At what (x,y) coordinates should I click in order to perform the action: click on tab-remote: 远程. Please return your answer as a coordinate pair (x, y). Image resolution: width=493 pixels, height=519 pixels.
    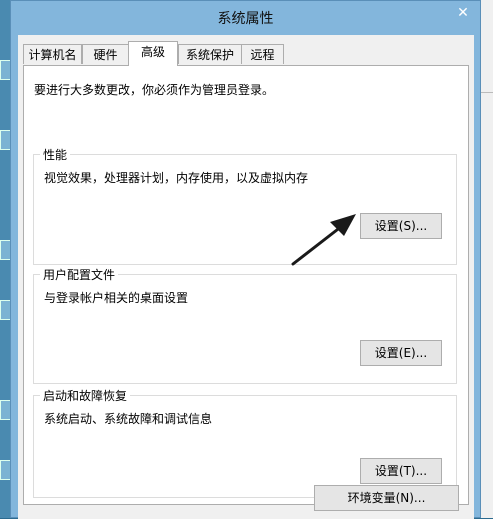
    Looking at the image, I should click on (262, 54).